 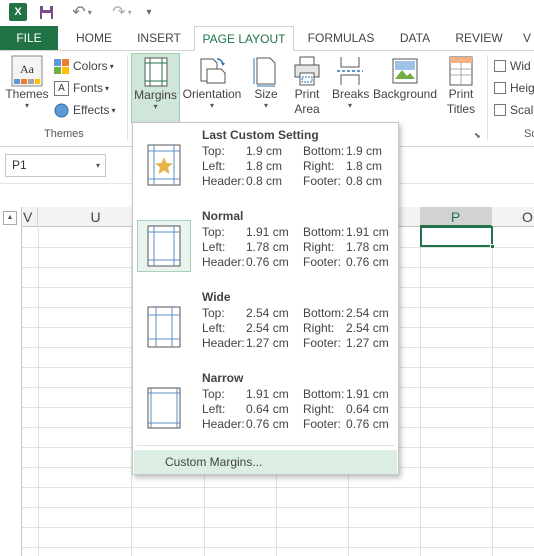 I want to click on colors-button: Colors ▾, so click(x=84, y=66).